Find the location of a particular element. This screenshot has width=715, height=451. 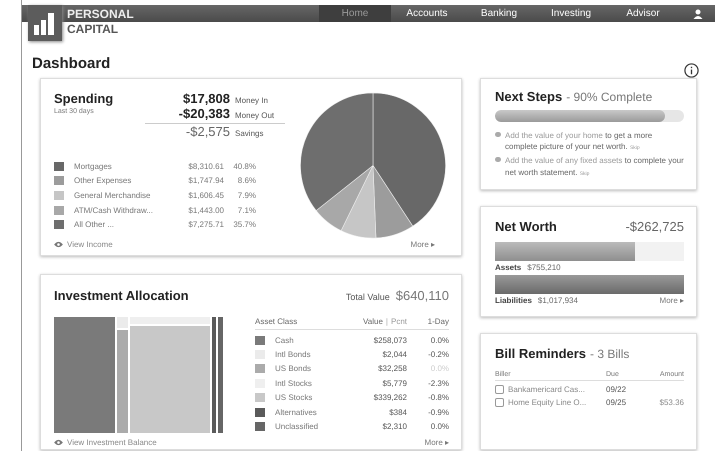

nav-tab: Advisor is located at coordinates (643, 13).